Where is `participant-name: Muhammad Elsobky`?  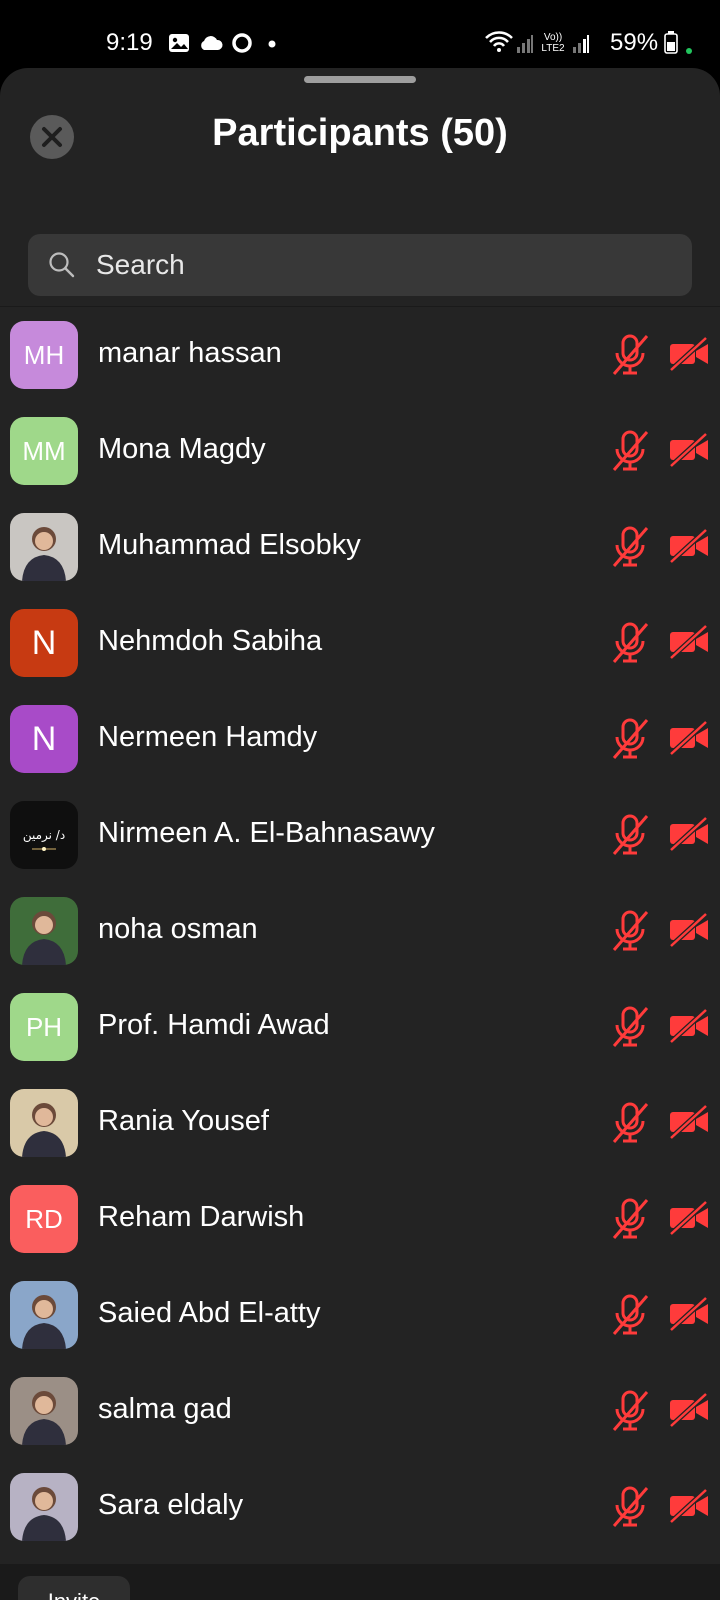 participant-name: Muhammad Elsobky is located at coordinates (229, 545).